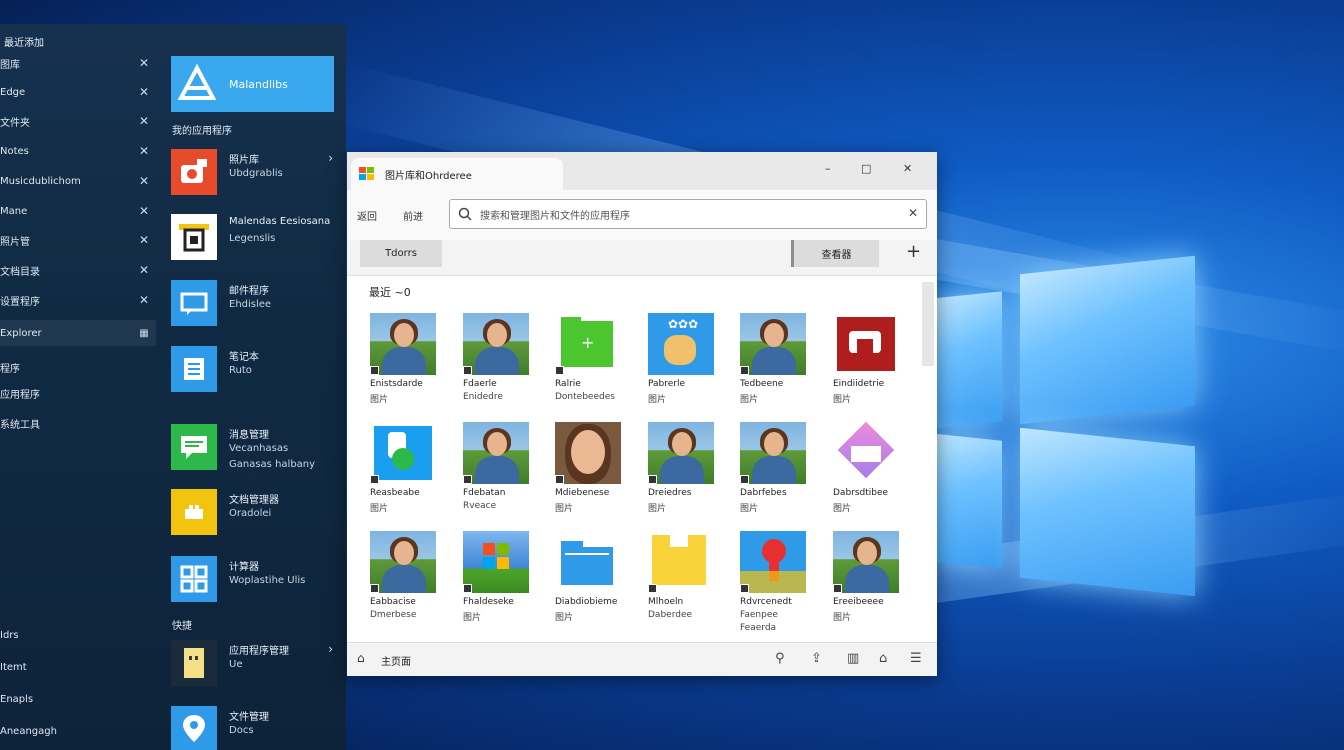 This screenshot has width=1344, height=750. Describe the element at coordinates (78, 300) in the screenshot. I see `app-list-item: 设置程序 ✕` at that location.